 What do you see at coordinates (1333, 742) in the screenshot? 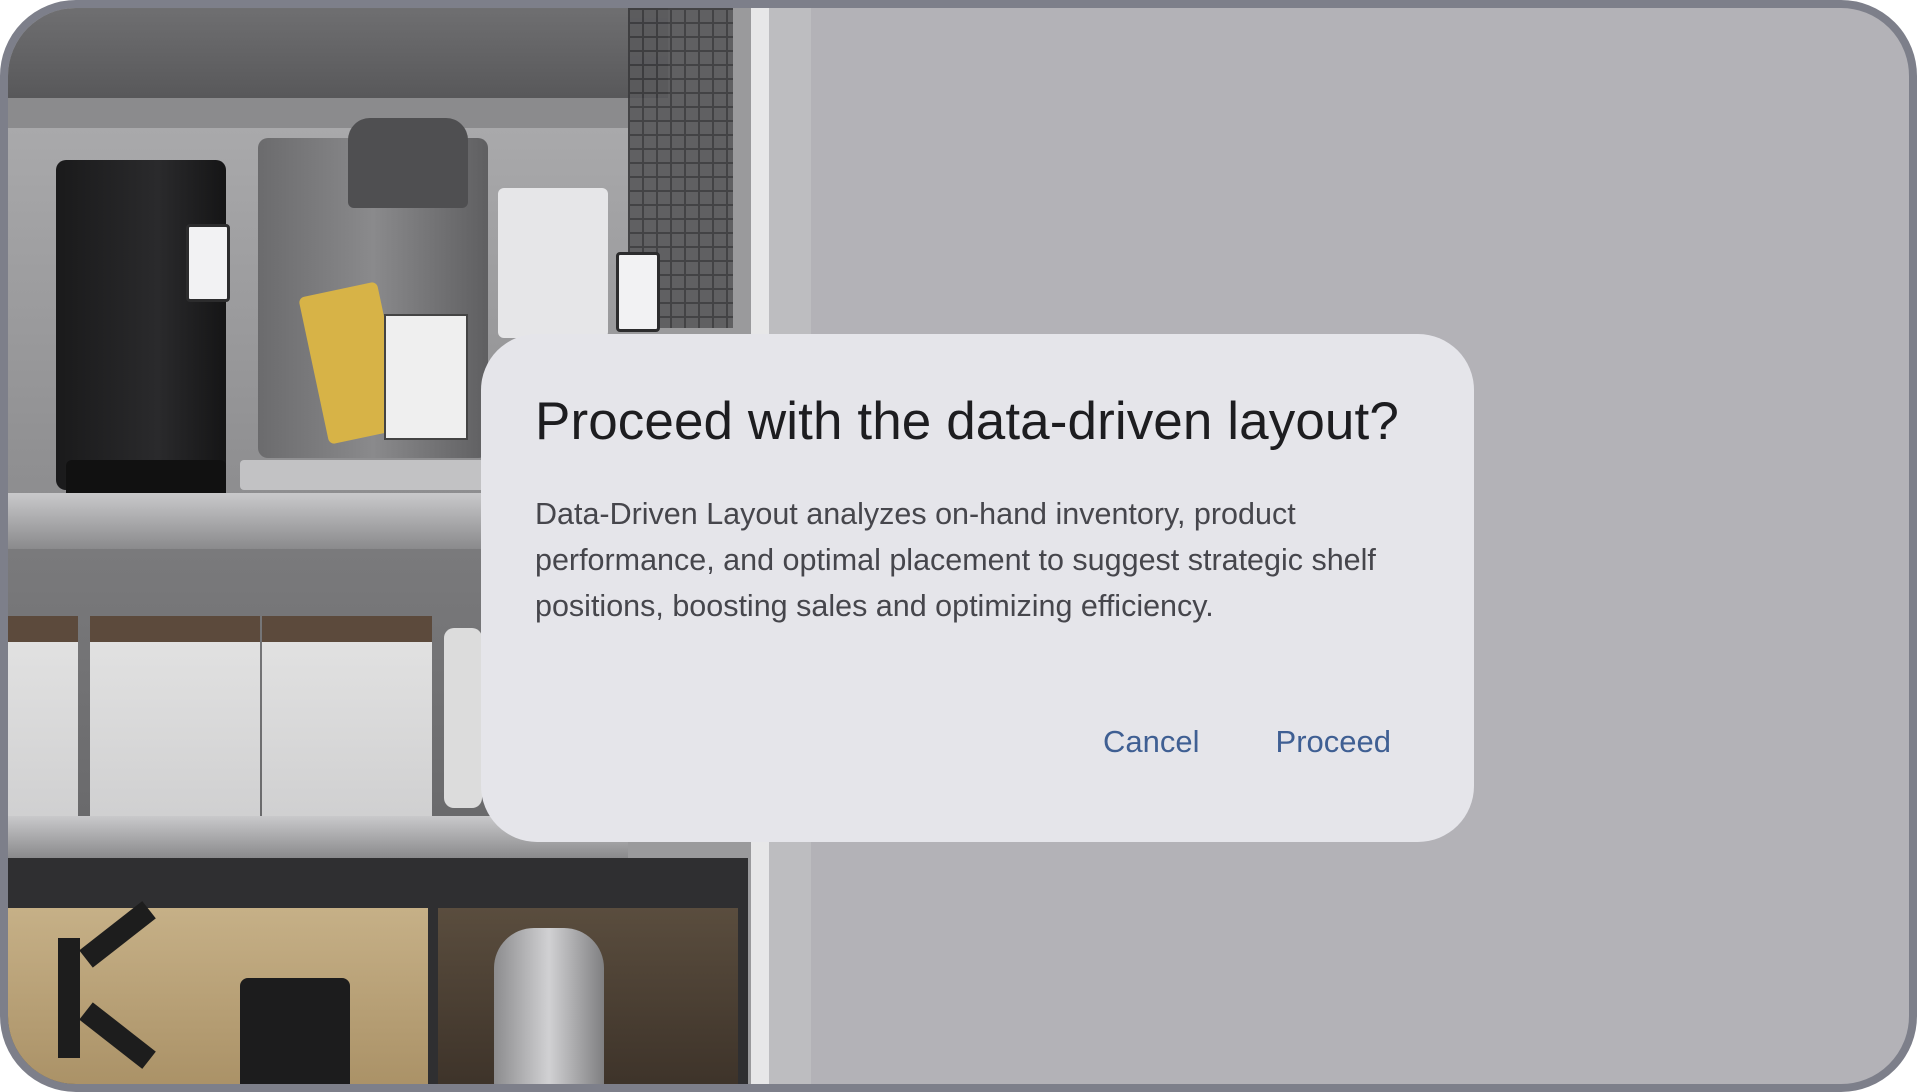
I see `proceed-button: Proceed` at bounding box center [1333, 742].